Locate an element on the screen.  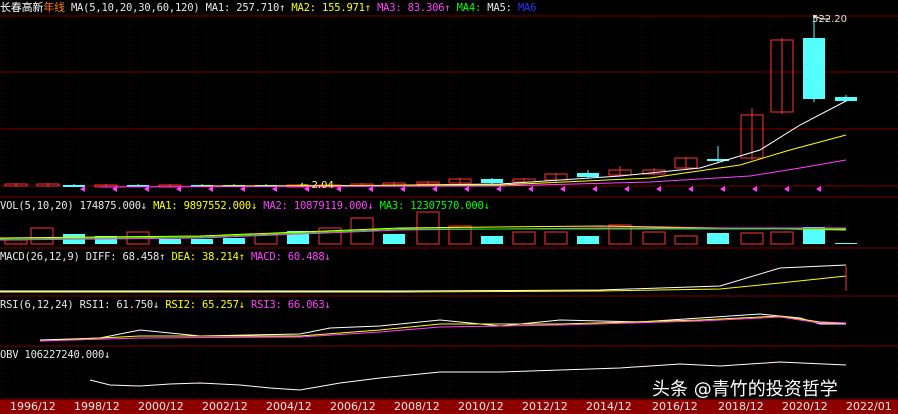
x-axis-label: 2020/12 is located at coordinates (805, 406).